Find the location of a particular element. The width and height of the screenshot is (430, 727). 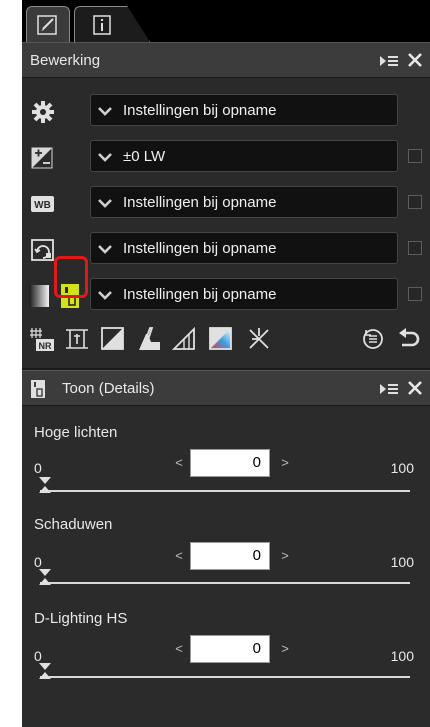

svg-text: WB is located at coordinates (42, 205).